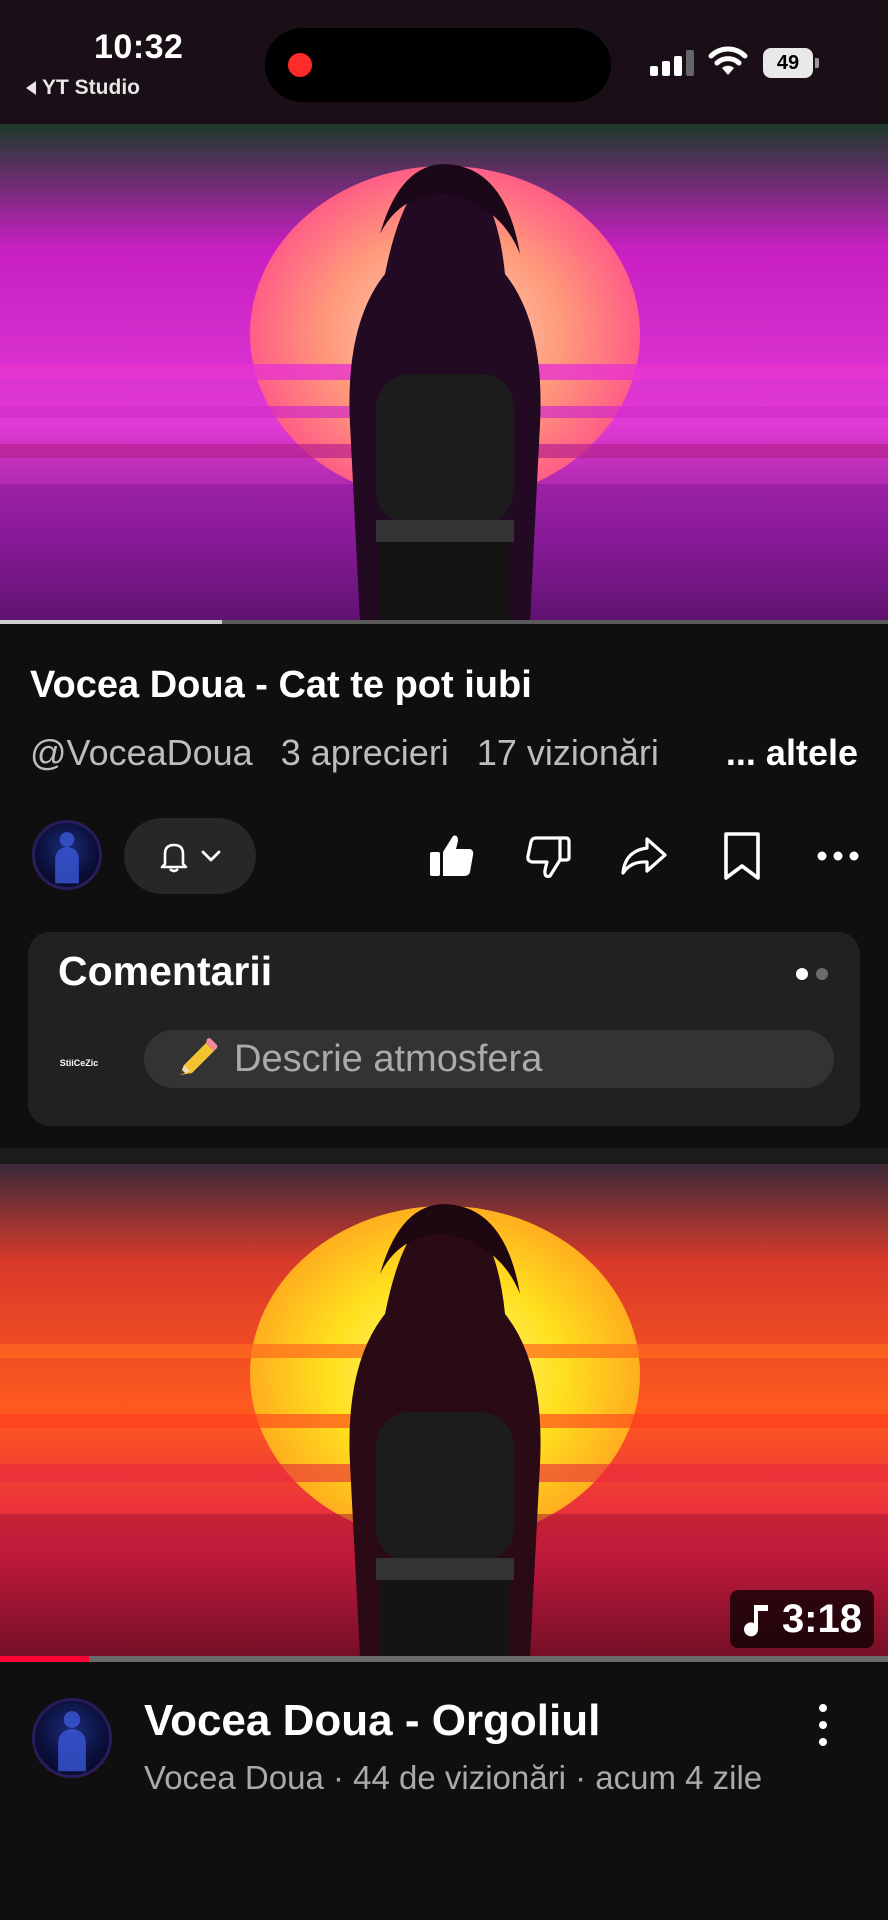 The width and height of the screenshot is (888, 1920). Describe the element at coordinates (438, 65) in the screenshot. I see `dynamic-island` at that location.